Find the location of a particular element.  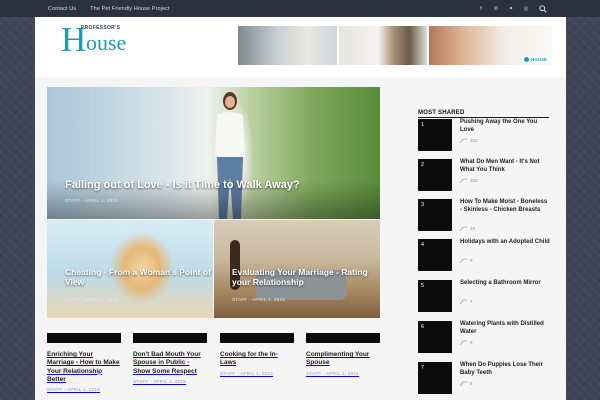

share-count-value: 100 is located at coordinates (474, 180).